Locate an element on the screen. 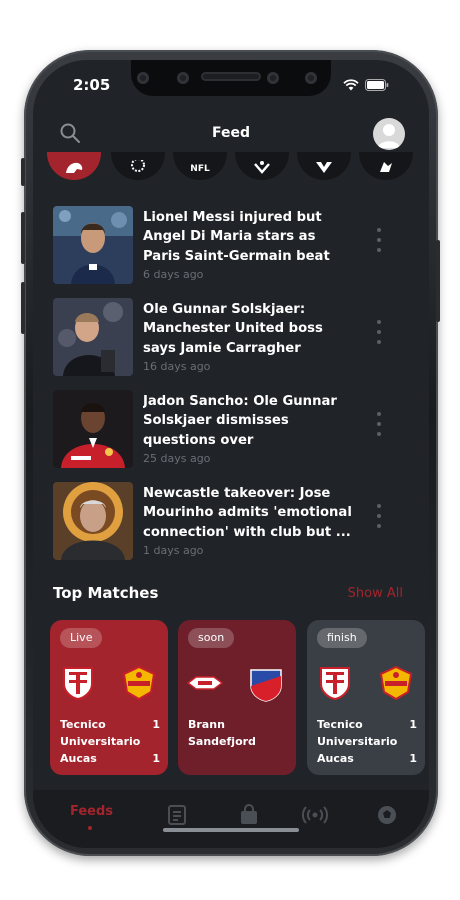 Image resolution: width=460 pixels, height=900 pixels. team-row: Brann is located at coordinates (238, 724).